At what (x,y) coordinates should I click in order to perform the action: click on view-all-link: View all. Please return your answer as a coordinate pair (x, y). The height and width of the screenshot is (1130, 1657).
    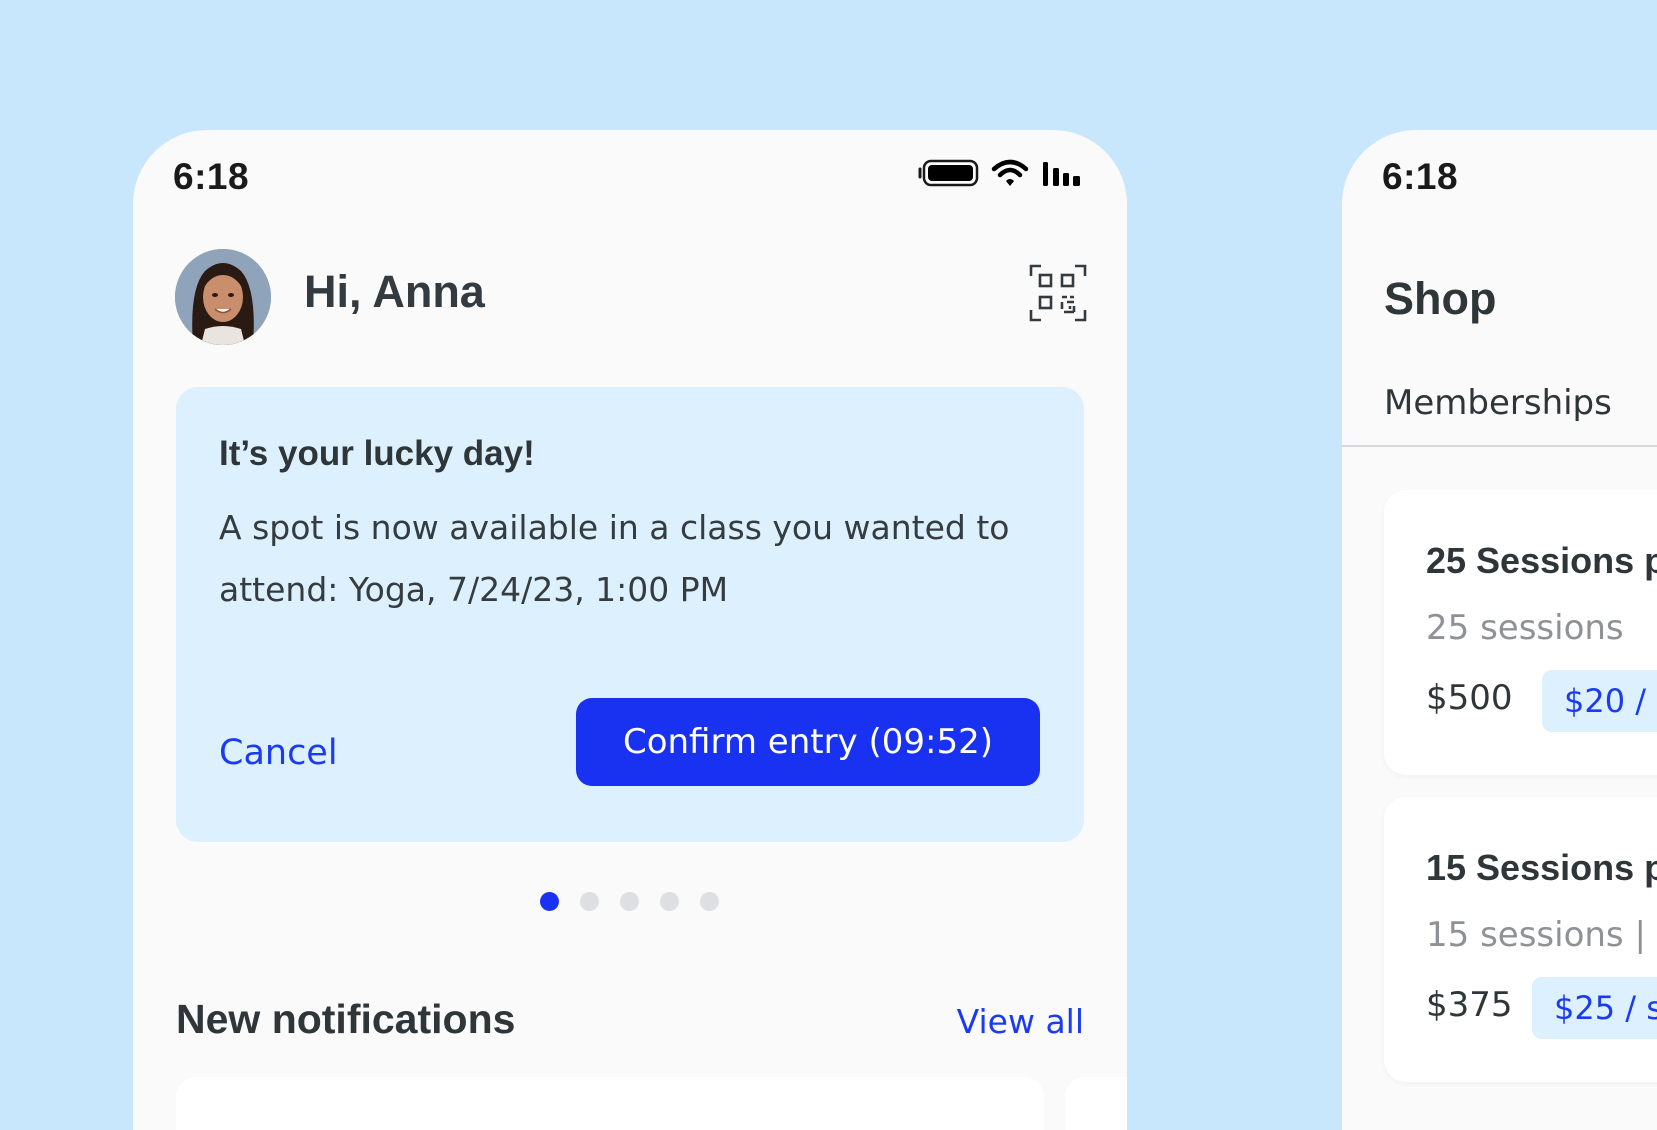
    Looking at the image, I should click on (1020, 1021).